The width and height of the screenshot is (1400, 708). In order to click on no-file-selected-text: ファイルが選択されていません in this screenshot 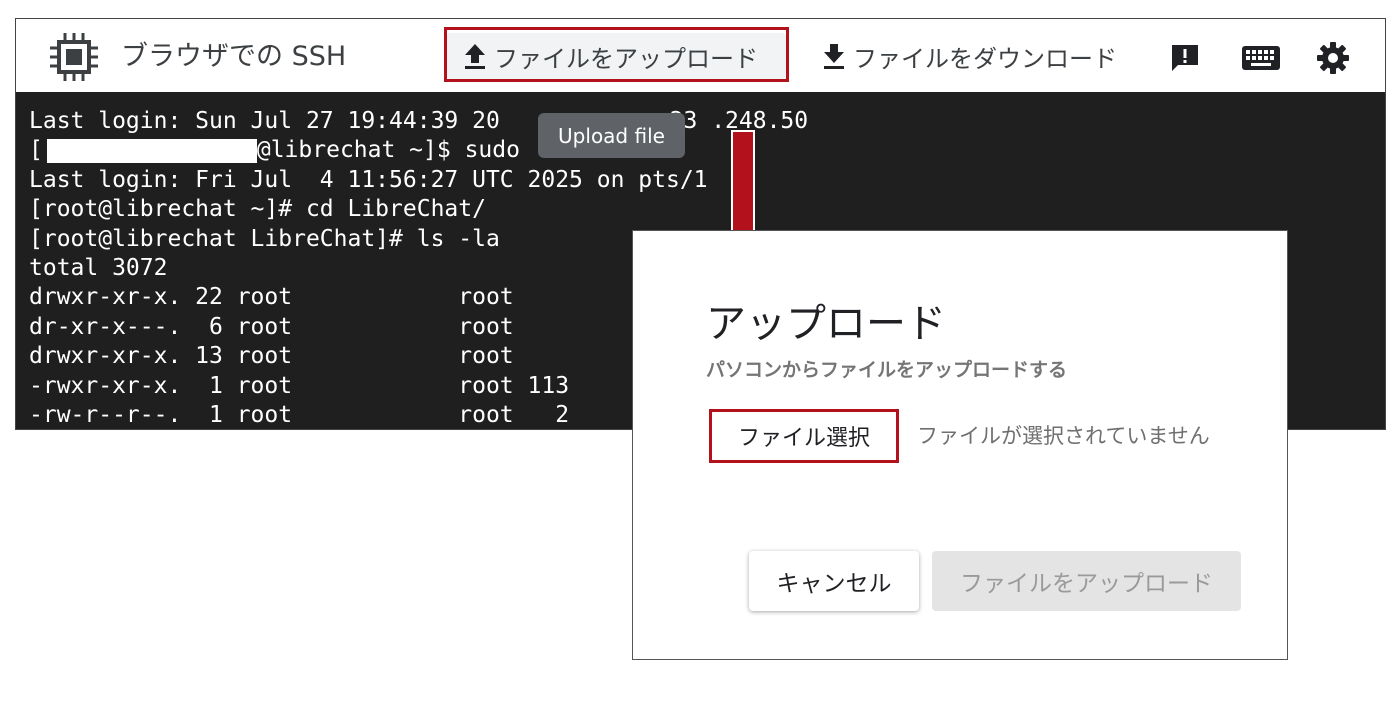, I will do `click(1063, 436)`.